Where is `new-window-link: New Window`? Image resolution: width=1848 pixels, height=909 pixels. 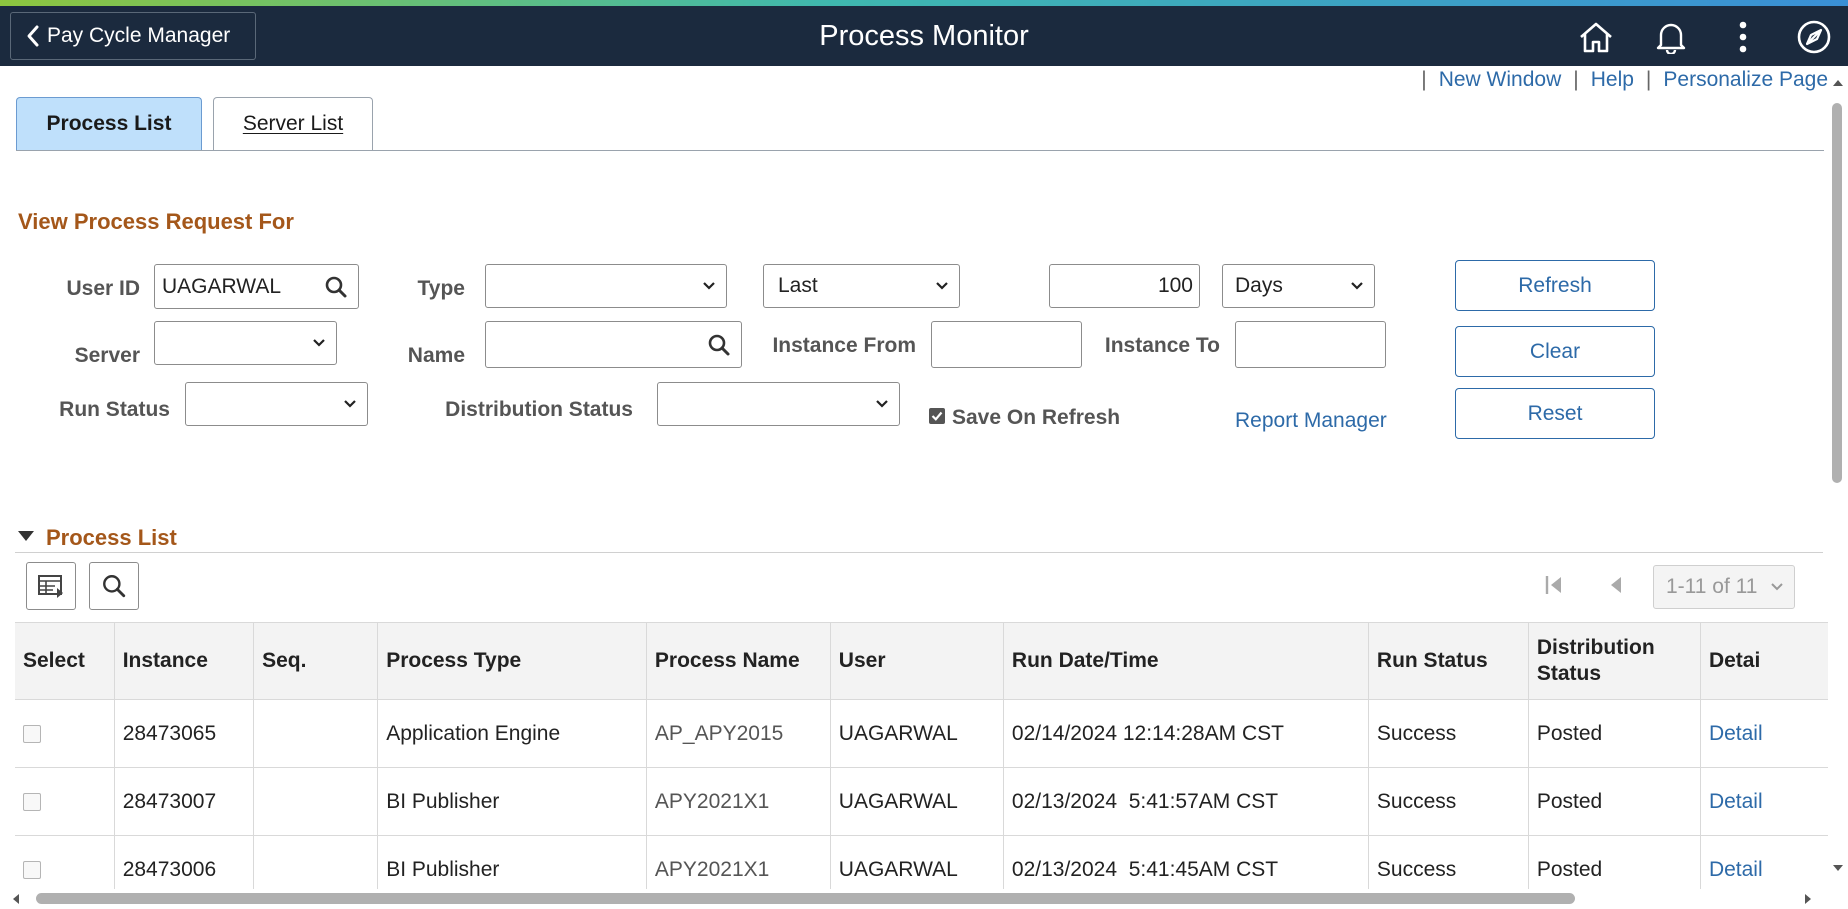
new-window-link: New Window is located at coordinates (1500, 79).